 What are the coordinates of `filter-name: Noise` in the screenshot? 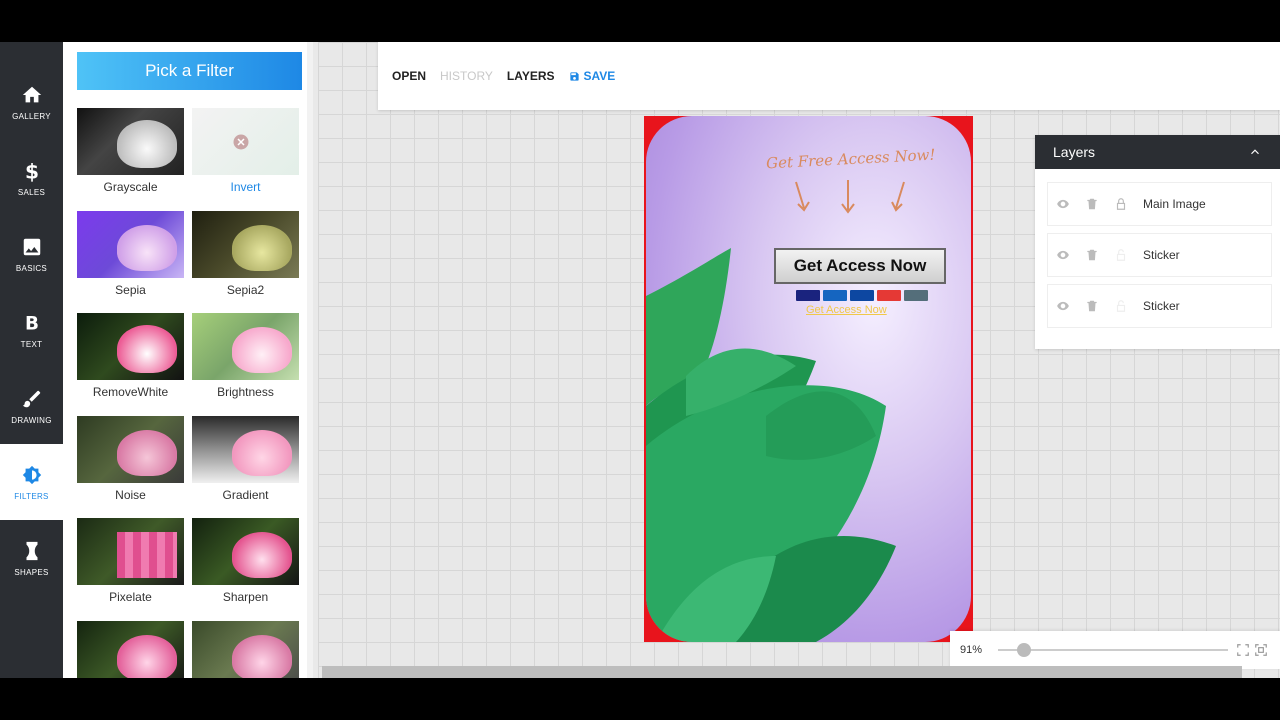 It's located at (130, 495).